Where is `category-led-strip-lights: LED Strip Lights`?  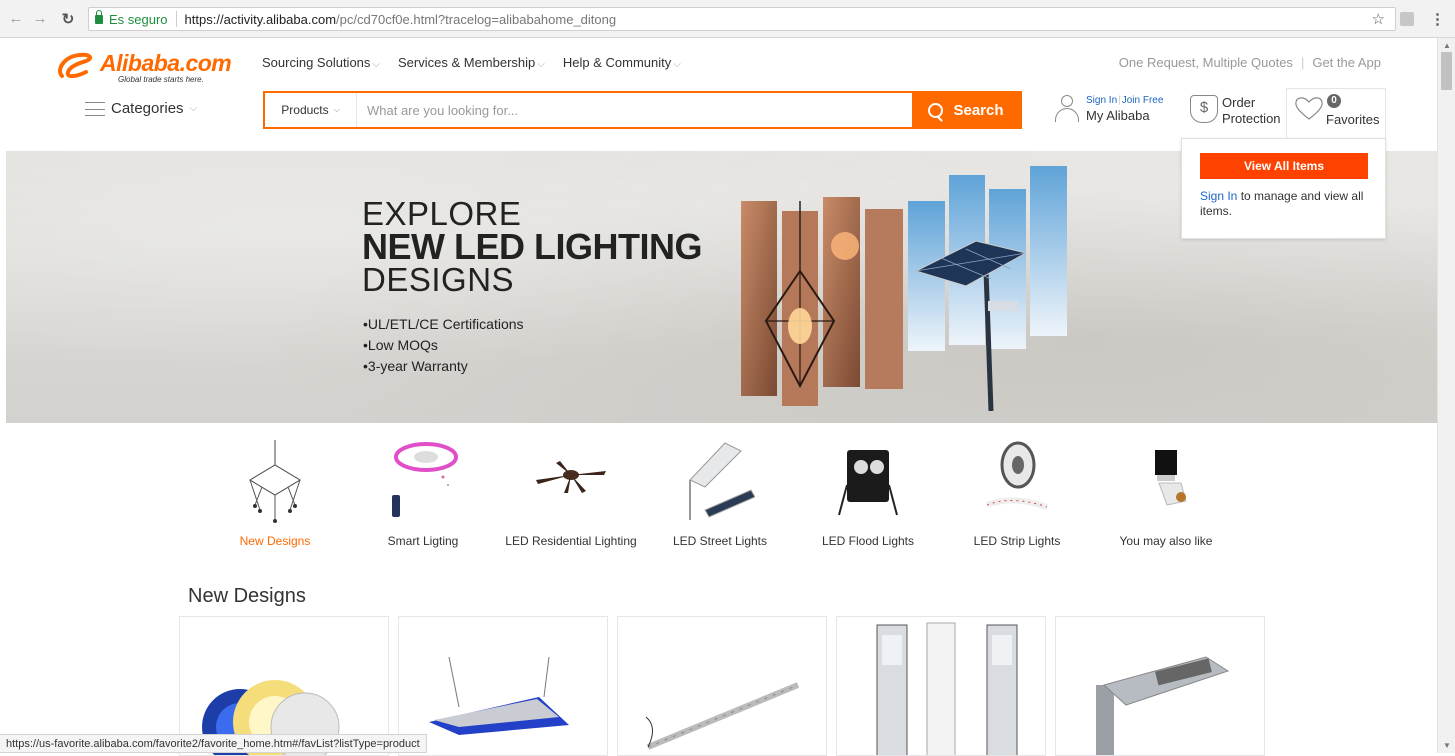 category-led-strip-lights: LED Strip Lights is located at coordinates (1017, 498).